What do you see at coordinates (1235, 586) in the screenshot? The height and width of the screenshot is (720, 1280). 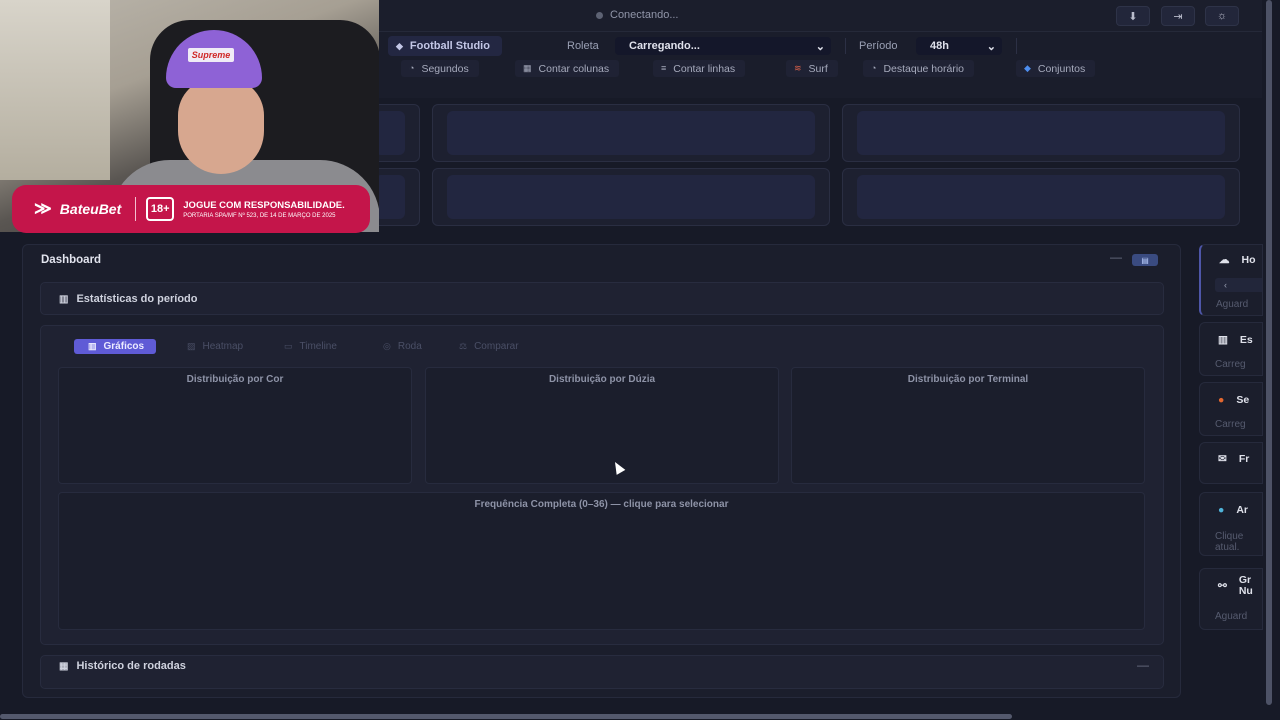 I see `sidebar-card-title: ⚯ Gr Nu` at bounding box center [1235, 586].